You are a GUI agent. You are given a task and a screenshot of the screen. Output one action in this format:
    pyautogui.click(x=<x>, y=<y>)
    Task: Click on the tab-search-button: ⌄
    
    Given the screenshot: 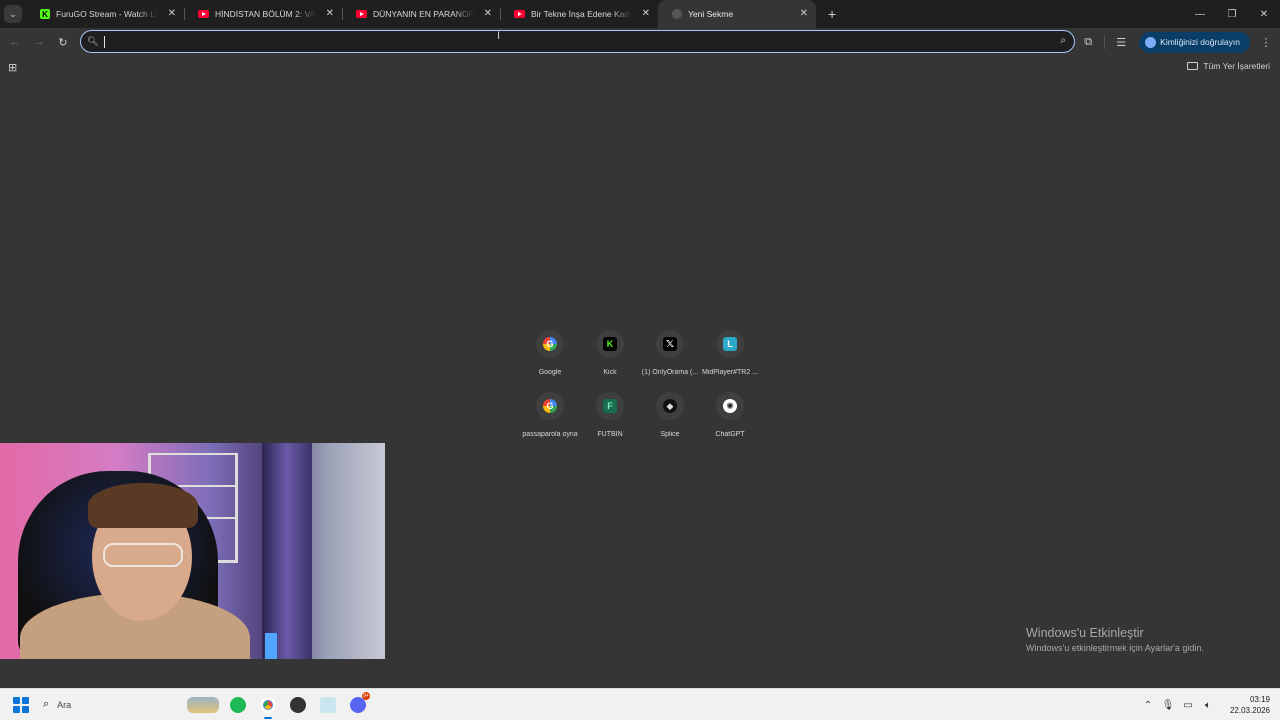 What is the action you would take?
    pyautogui.click(x=13, y=14)
    